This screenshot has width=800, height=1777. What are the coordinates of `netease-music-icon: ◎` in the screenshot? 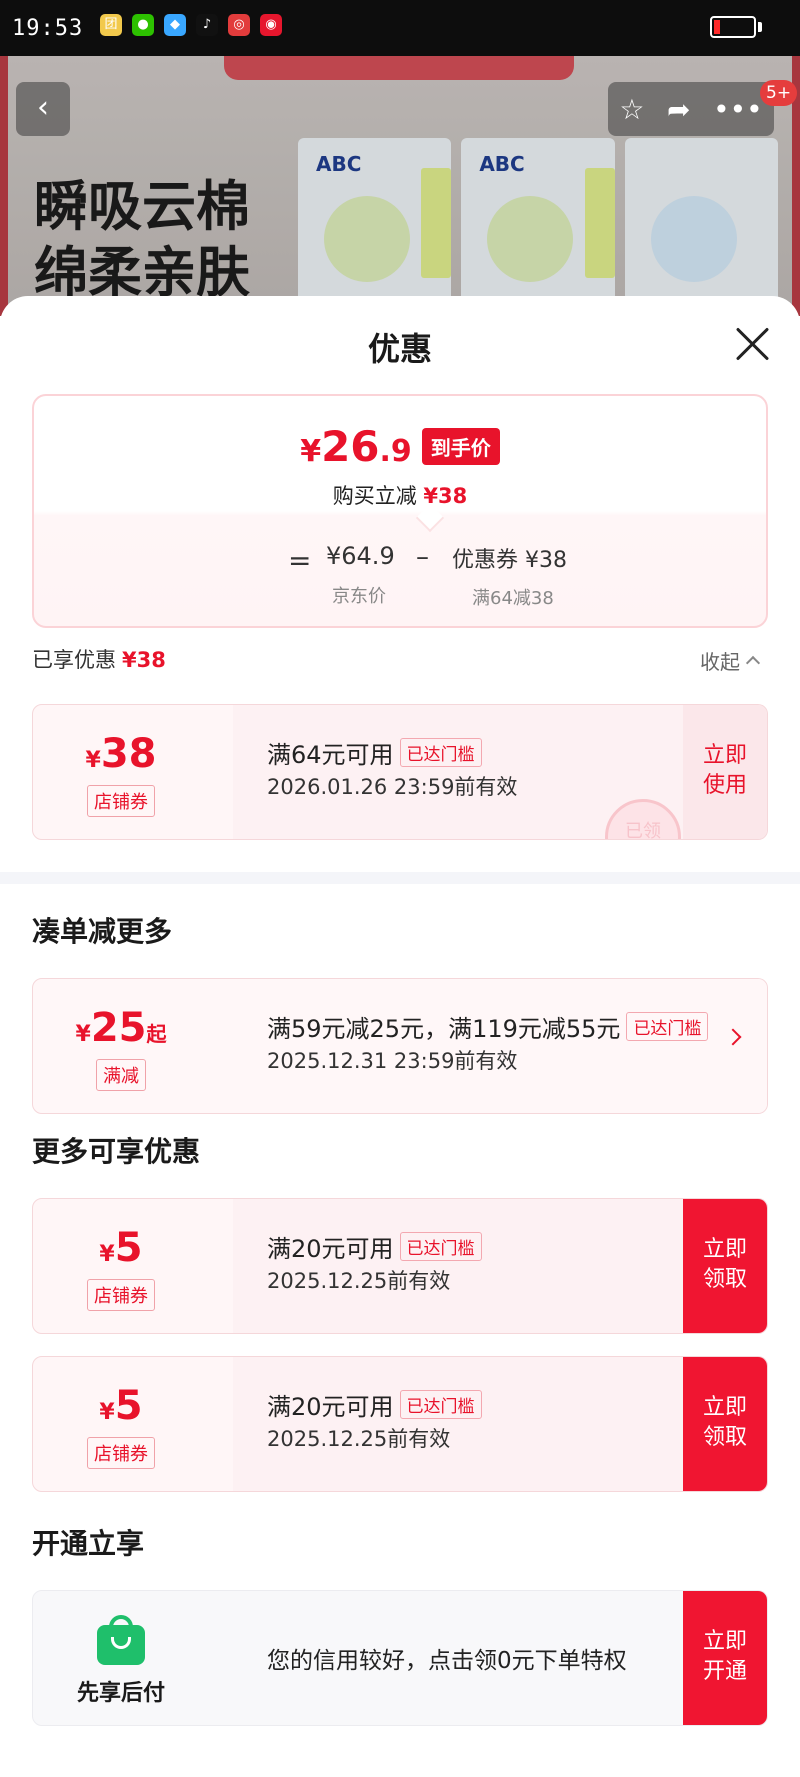 It's located at (239, 25).